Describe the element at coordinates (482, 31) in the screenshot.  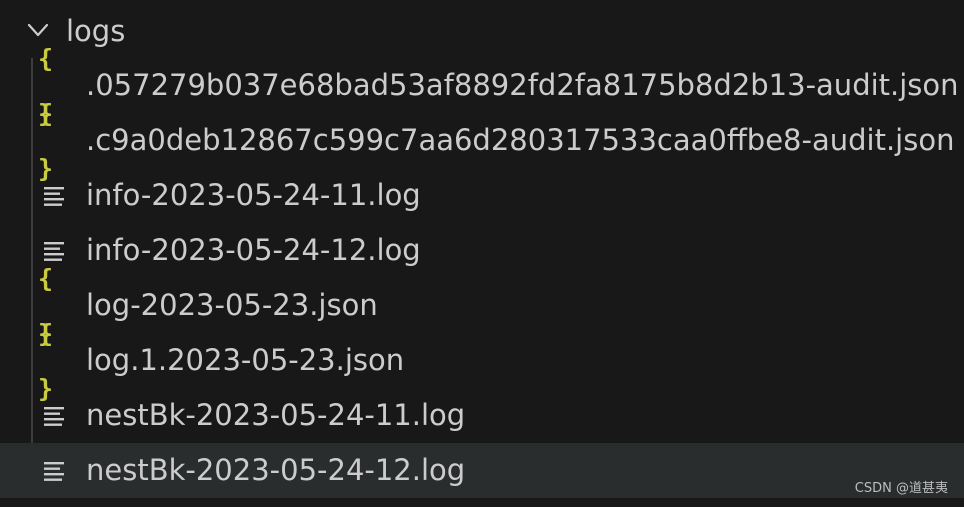
I see `folder-row-logs: logs` at that location.